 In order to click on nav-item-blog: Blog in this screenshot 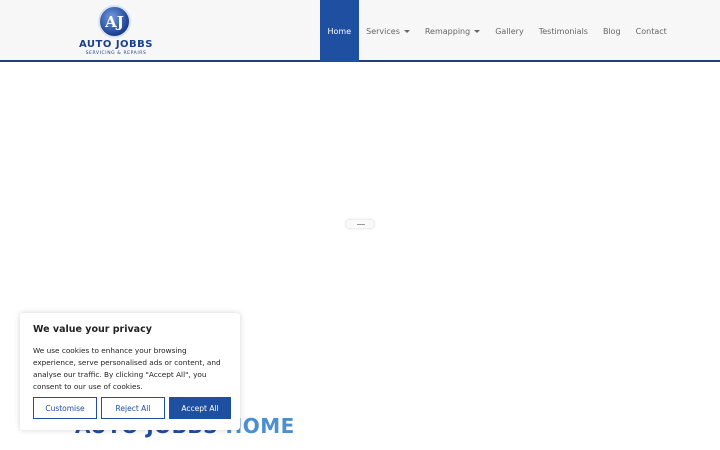, I will do `click(611, 31)`.